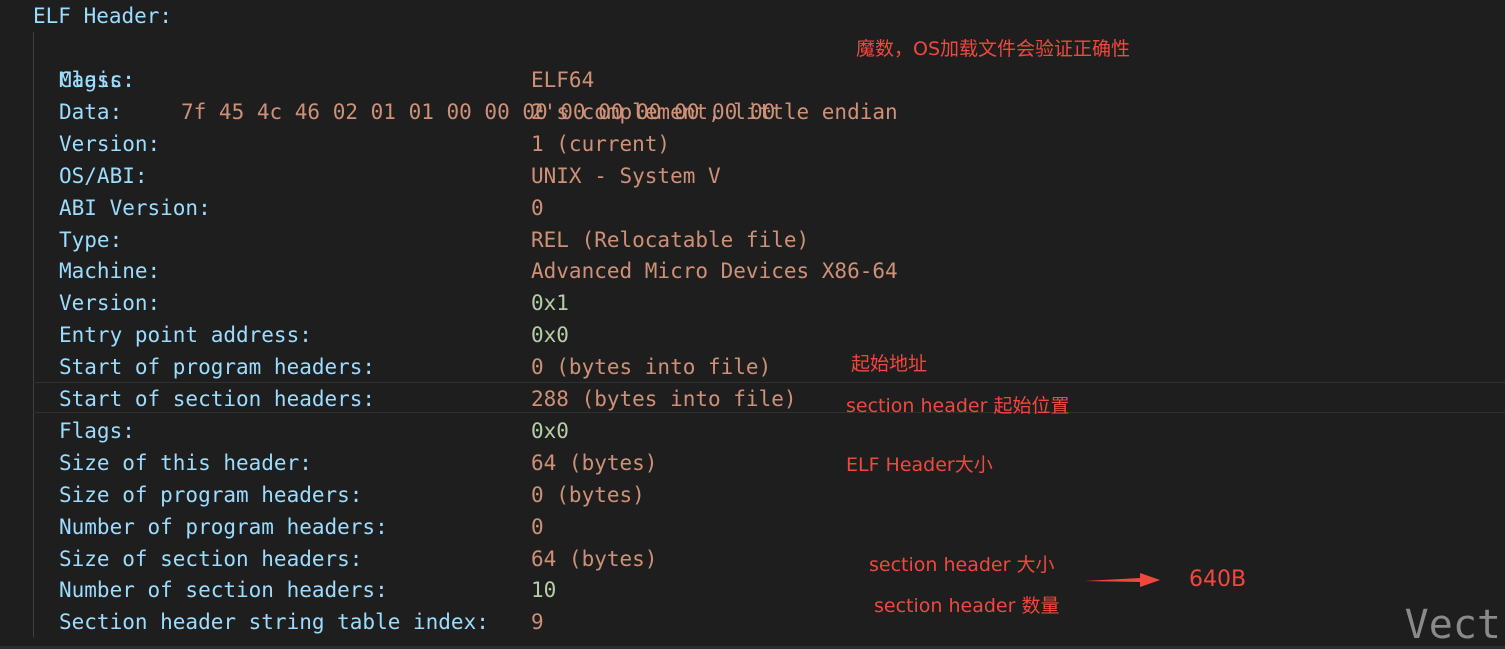  I want to click on field-key: Entry point address:, so click(185, 335).